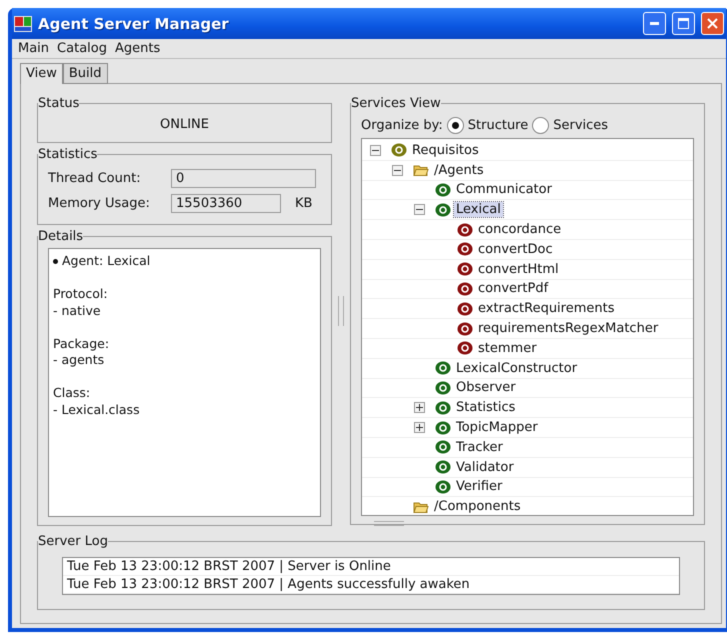 This screenshot has width=727, height=633. What do you see at coordinates (73, 541) in the screenshot?
I see `group-title: Server Log` at bounding box center [73, 541].